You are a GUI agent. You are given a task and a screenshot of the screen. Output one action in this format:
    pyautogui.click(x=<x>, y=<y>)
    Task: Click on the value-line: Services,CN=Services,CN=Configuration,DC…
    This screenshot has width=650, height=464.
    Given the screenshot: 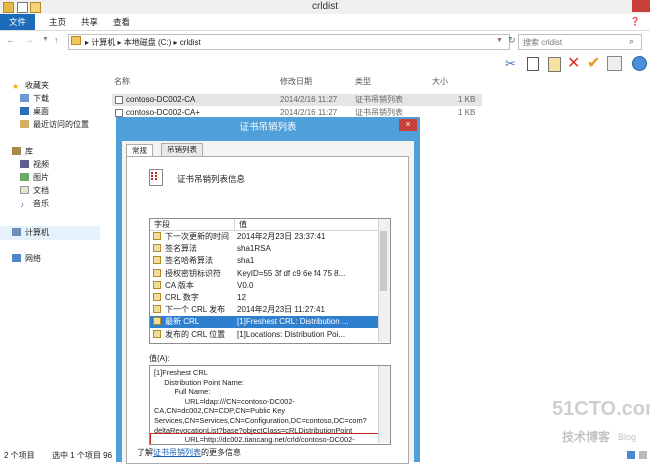 What is the action you would take?
    pyautogui.click(x=260, y=421)
    